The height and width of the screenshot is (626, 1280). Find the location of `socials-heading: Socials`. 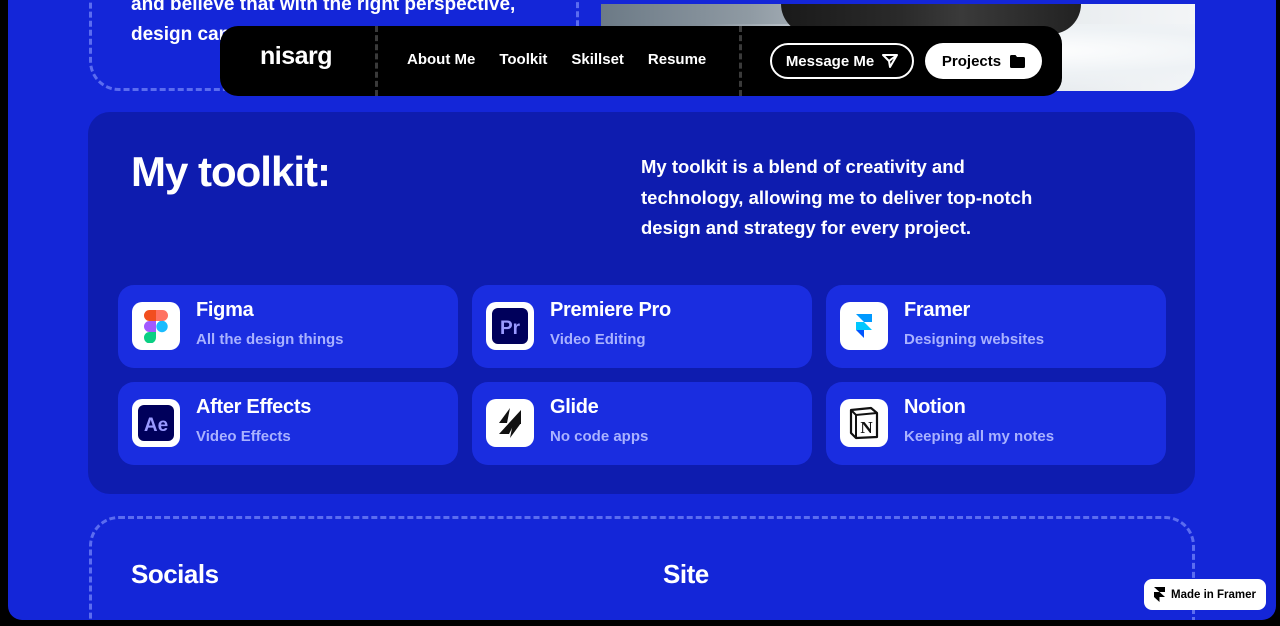

socials-heading: Socials is located at coordinates (175, 574).